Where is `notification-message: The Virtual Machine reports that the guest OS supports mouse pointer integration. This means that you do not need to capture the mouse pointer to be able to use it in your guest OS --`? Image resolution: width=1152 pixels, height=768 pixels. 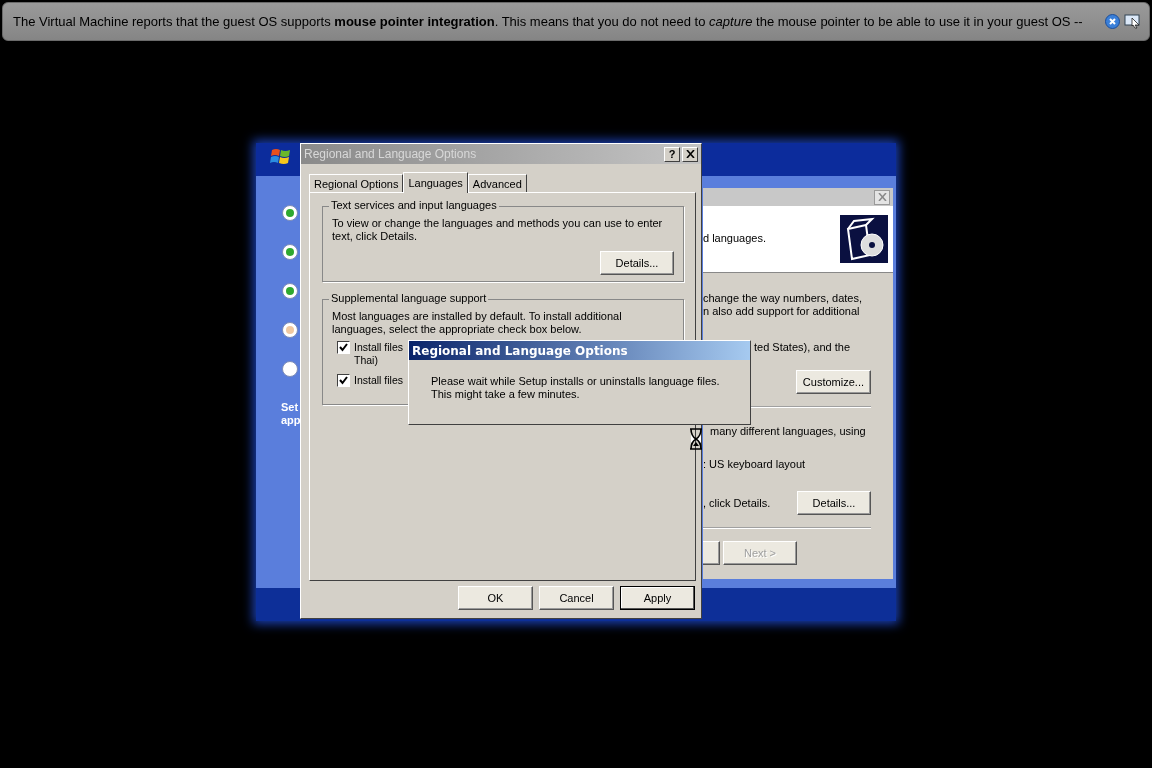 notification-message: The Virtual Machine reports that the guest OS supports mouse pointer integration. This means that you do not need to capture the mouse pointer to be able to use it in your guest OS -- is located at coordinates (548, 21).